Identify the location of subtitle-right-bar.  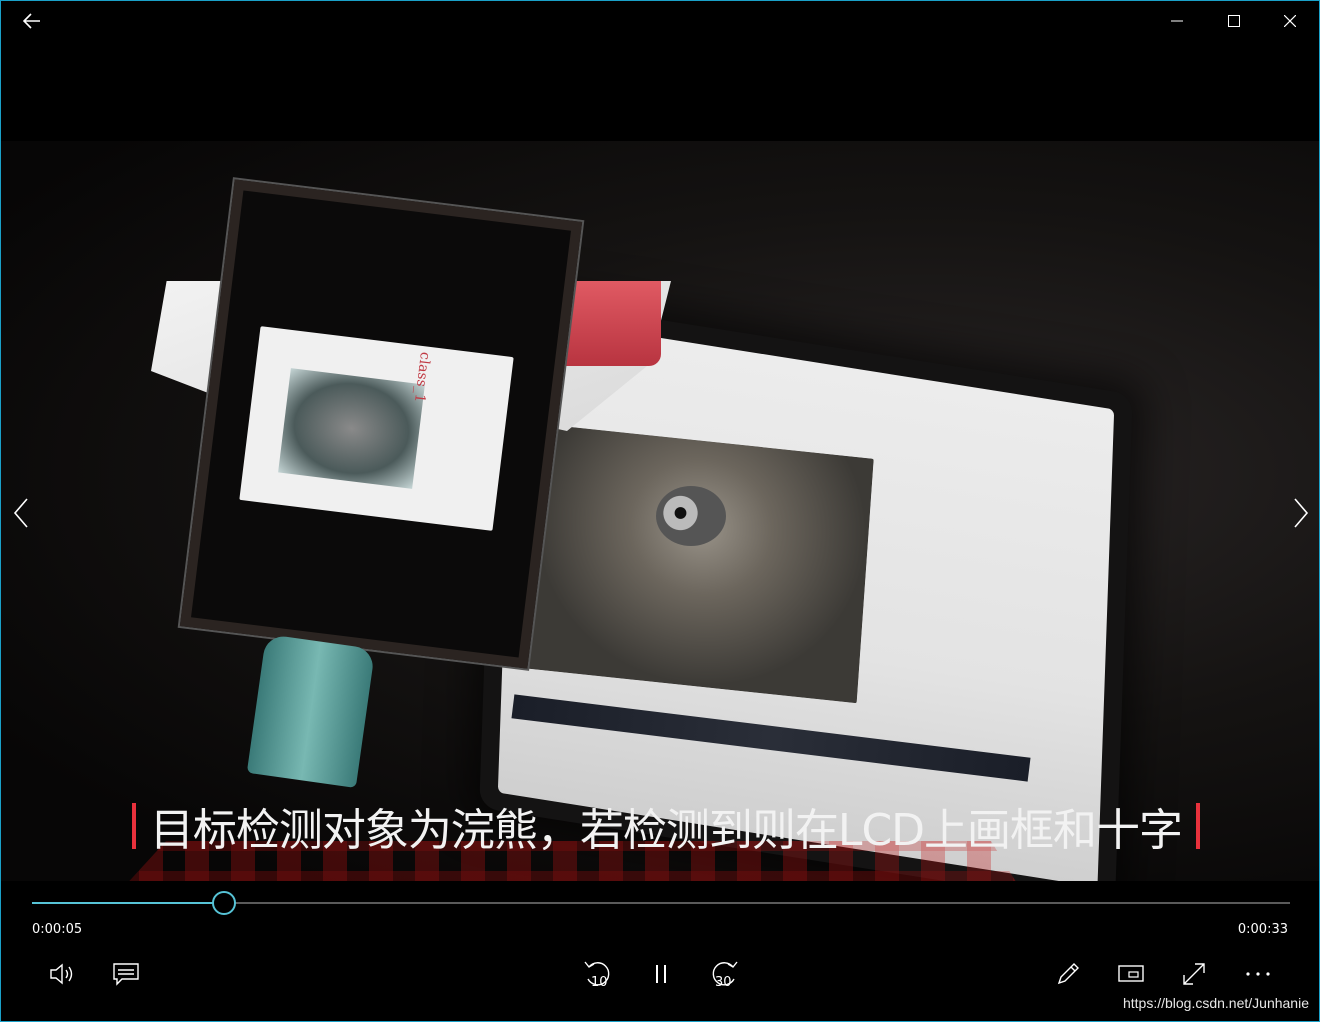
(1198, 826).